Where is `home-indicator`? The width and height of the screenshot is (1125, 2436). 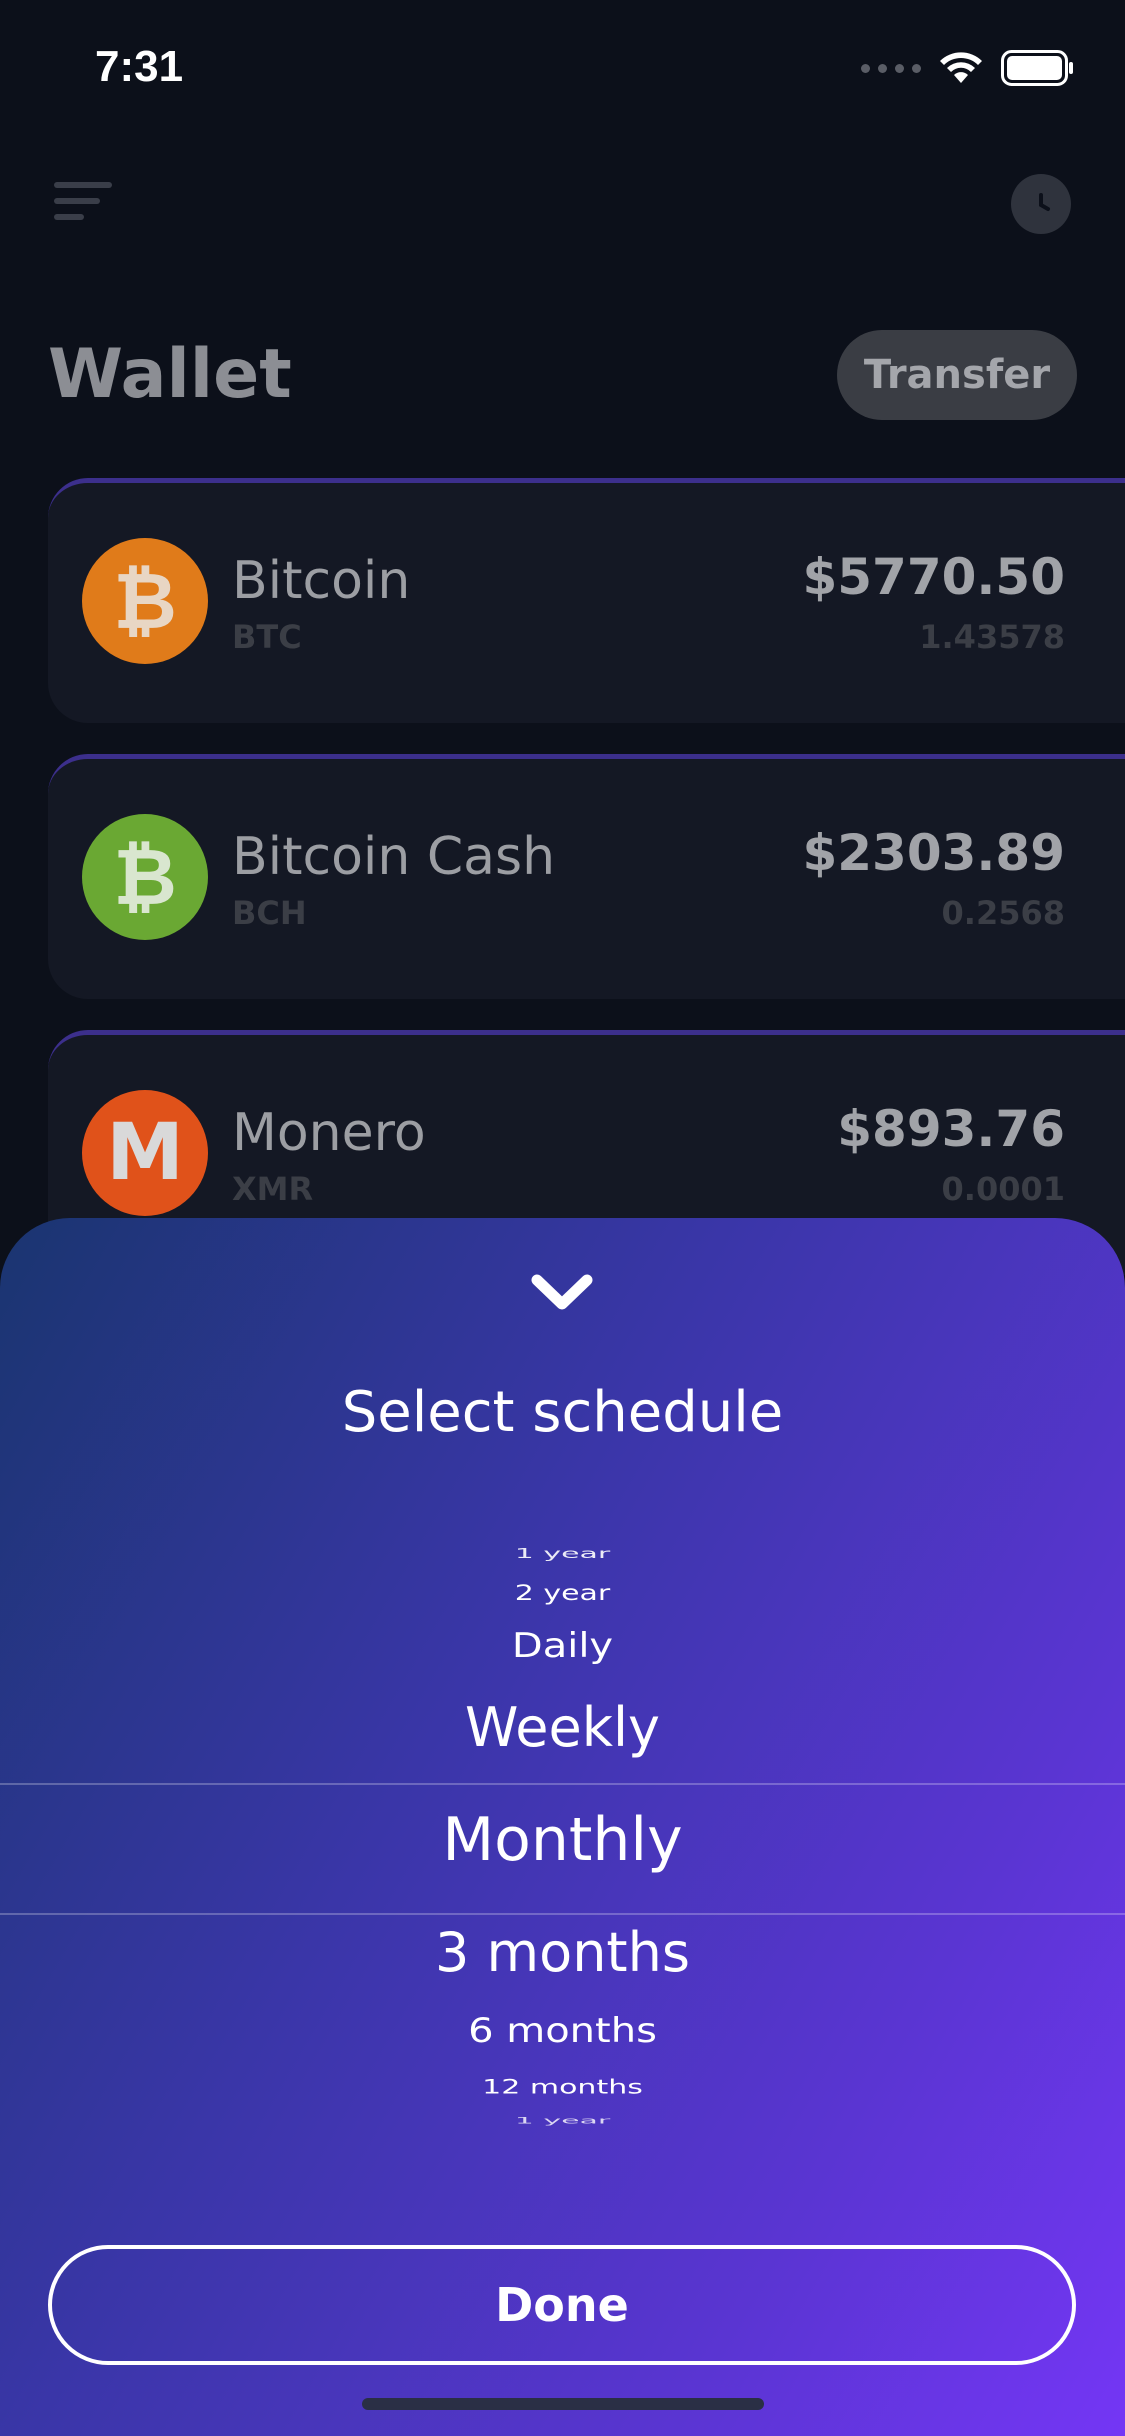 home-indicator is located at coordinates (563, 2404).